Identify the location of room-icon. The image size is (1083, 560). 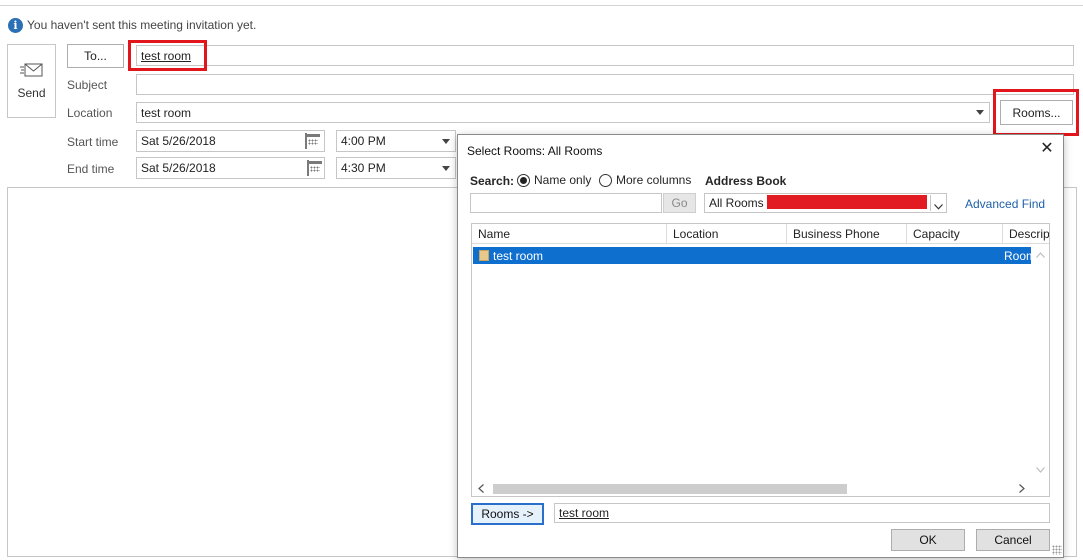
(484, 255).